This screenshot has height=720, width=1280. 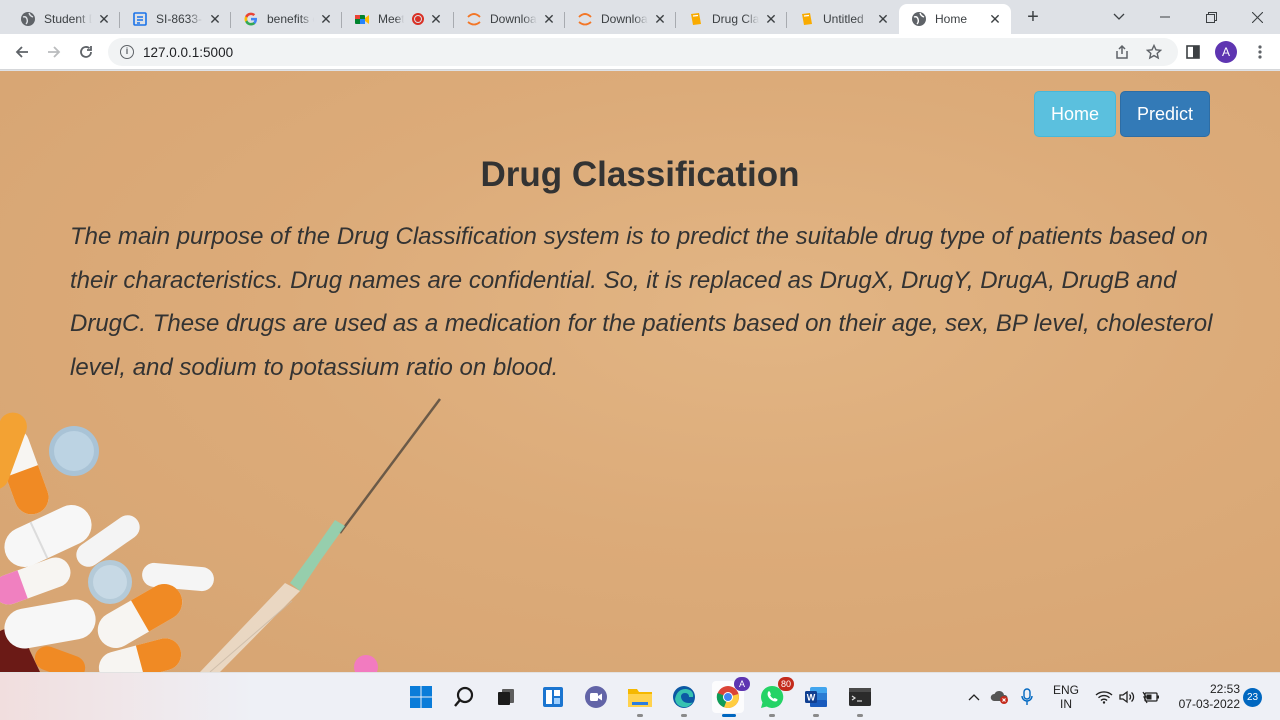 I want to click on arrow-left-icon, so click(x=21, y=52).